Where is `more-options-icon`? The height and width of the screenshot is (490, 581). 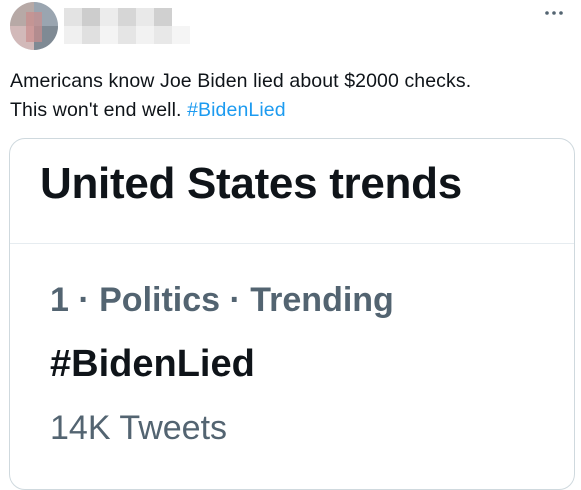 more-options-icon is located at coordinates (554, 13).